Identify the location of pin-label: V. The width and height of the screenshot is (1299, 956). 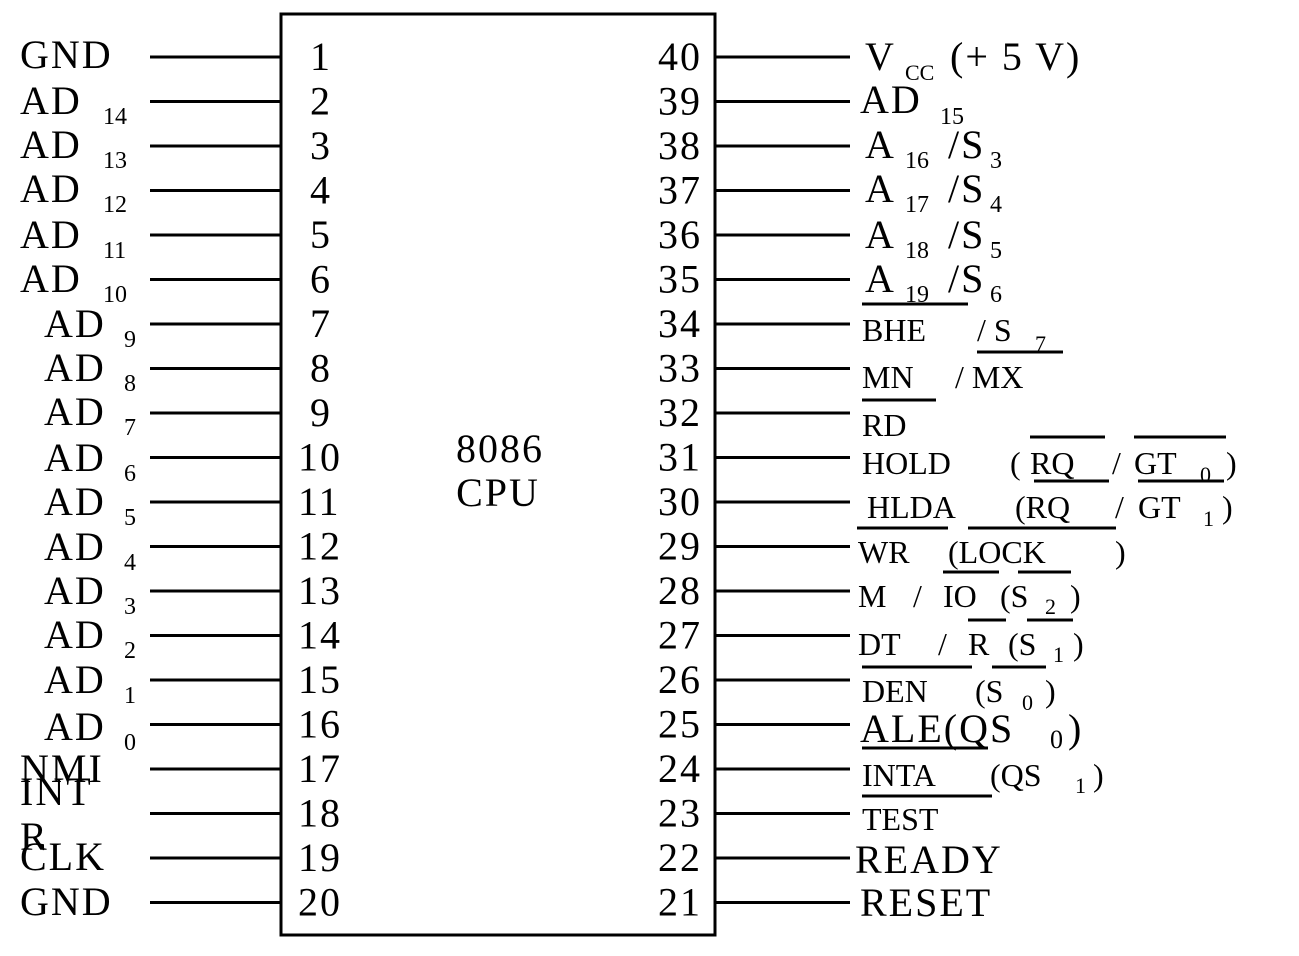
(880, 56).